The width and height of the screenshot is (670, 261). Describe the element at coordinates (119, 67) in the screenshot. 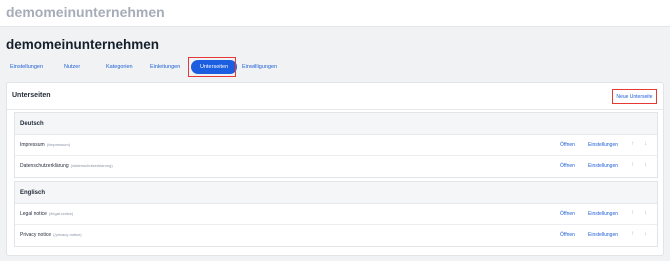

I see `tab-kategorien: Kategorien` at that location.